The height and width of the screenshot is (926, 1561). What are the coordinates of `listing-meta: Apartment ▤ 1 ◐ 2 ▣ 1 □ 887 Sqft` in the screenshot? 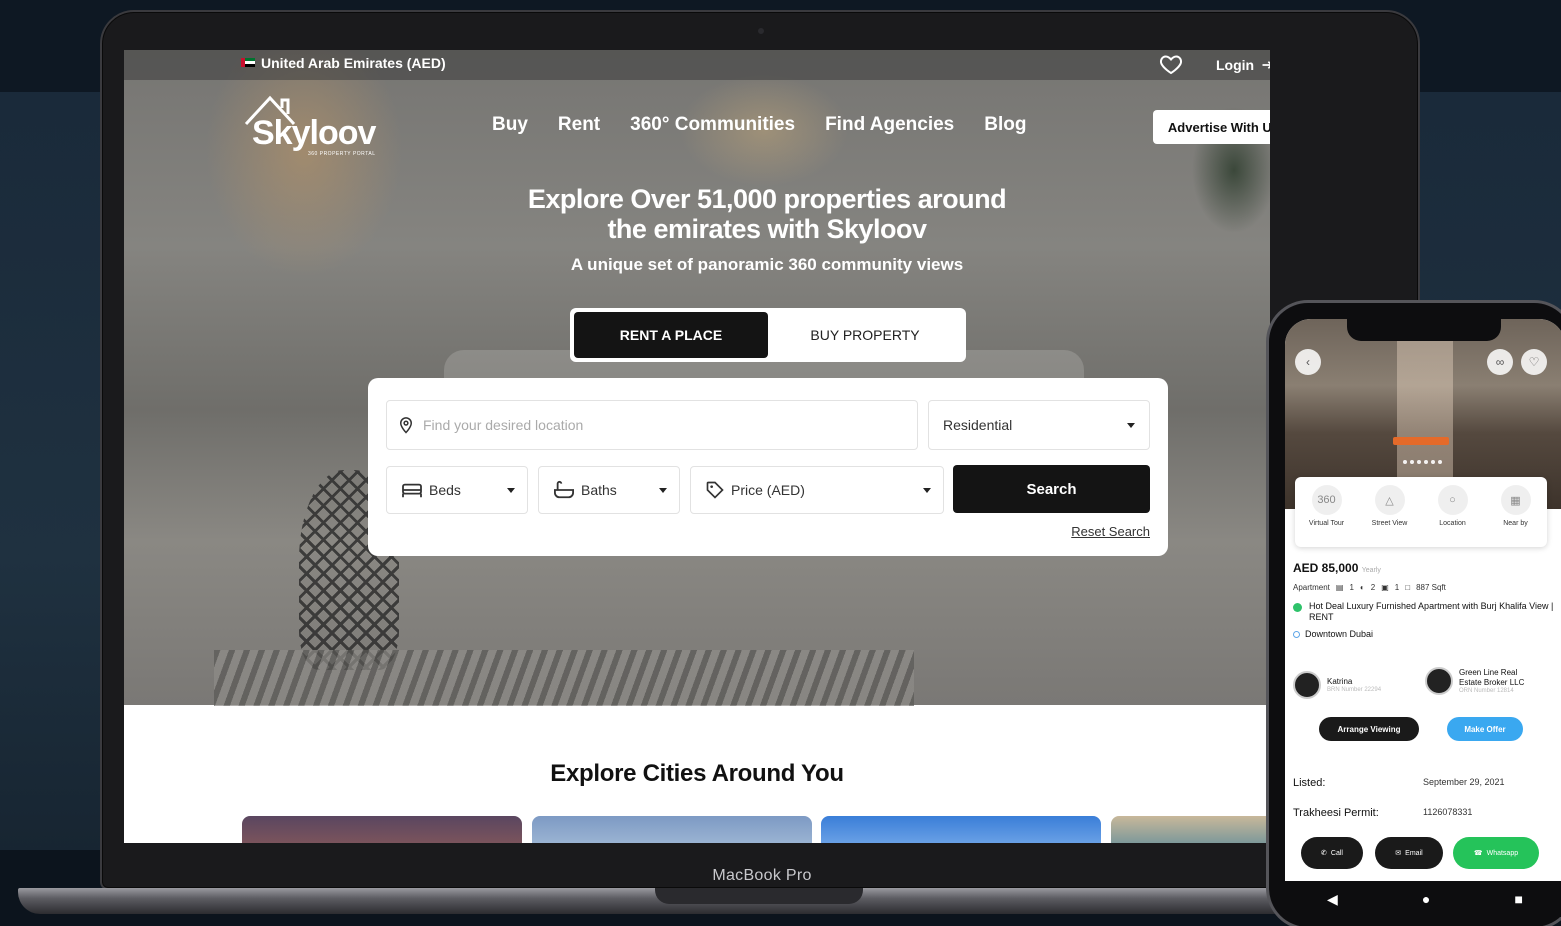 It's located at (1369, 587).